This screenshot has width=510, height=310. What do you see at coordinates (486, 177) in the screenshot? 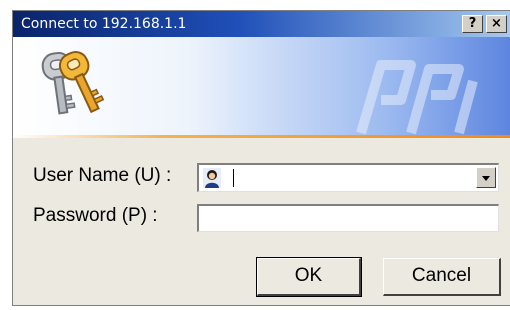
I see `chevron-down-icon` at bounding box center [486, 177].